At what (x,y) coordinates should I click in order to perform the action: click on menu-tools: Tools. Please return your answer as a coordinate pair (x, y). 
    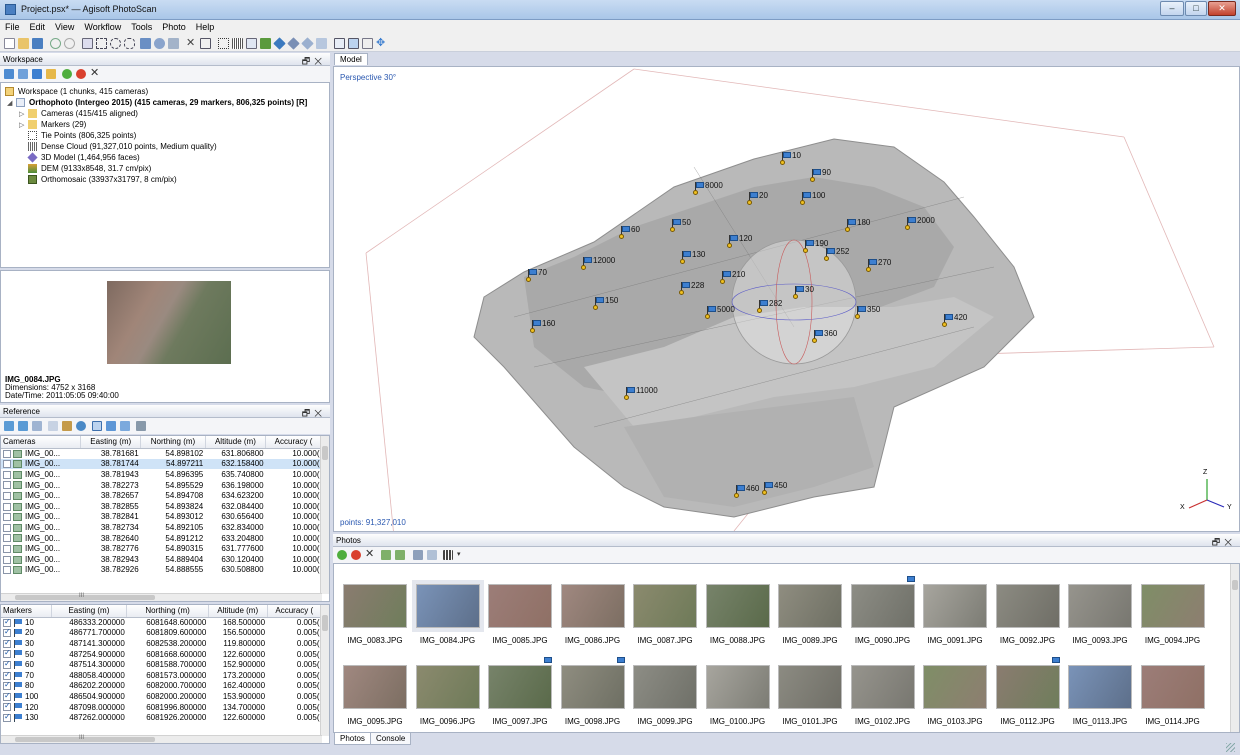
    Looking at the image, I should click on (141, 26).